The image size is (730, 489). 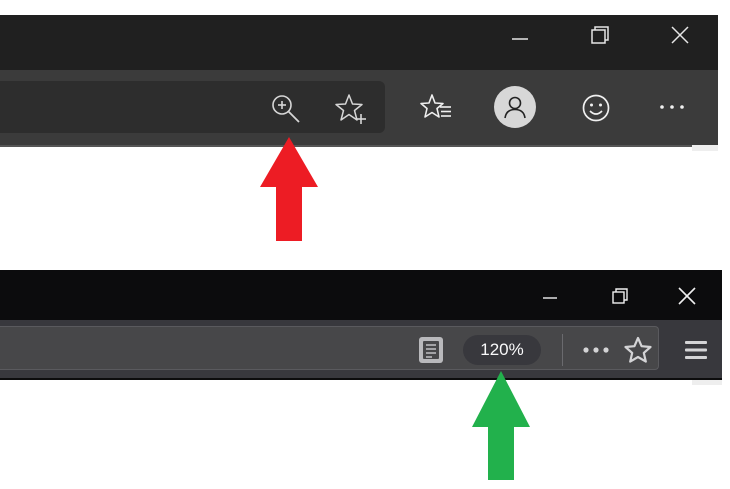 What do you see at coordinates (707, 382) in the screenshot?
I see `firefox-scrollbar-edge` at bounding box center [707, 382].